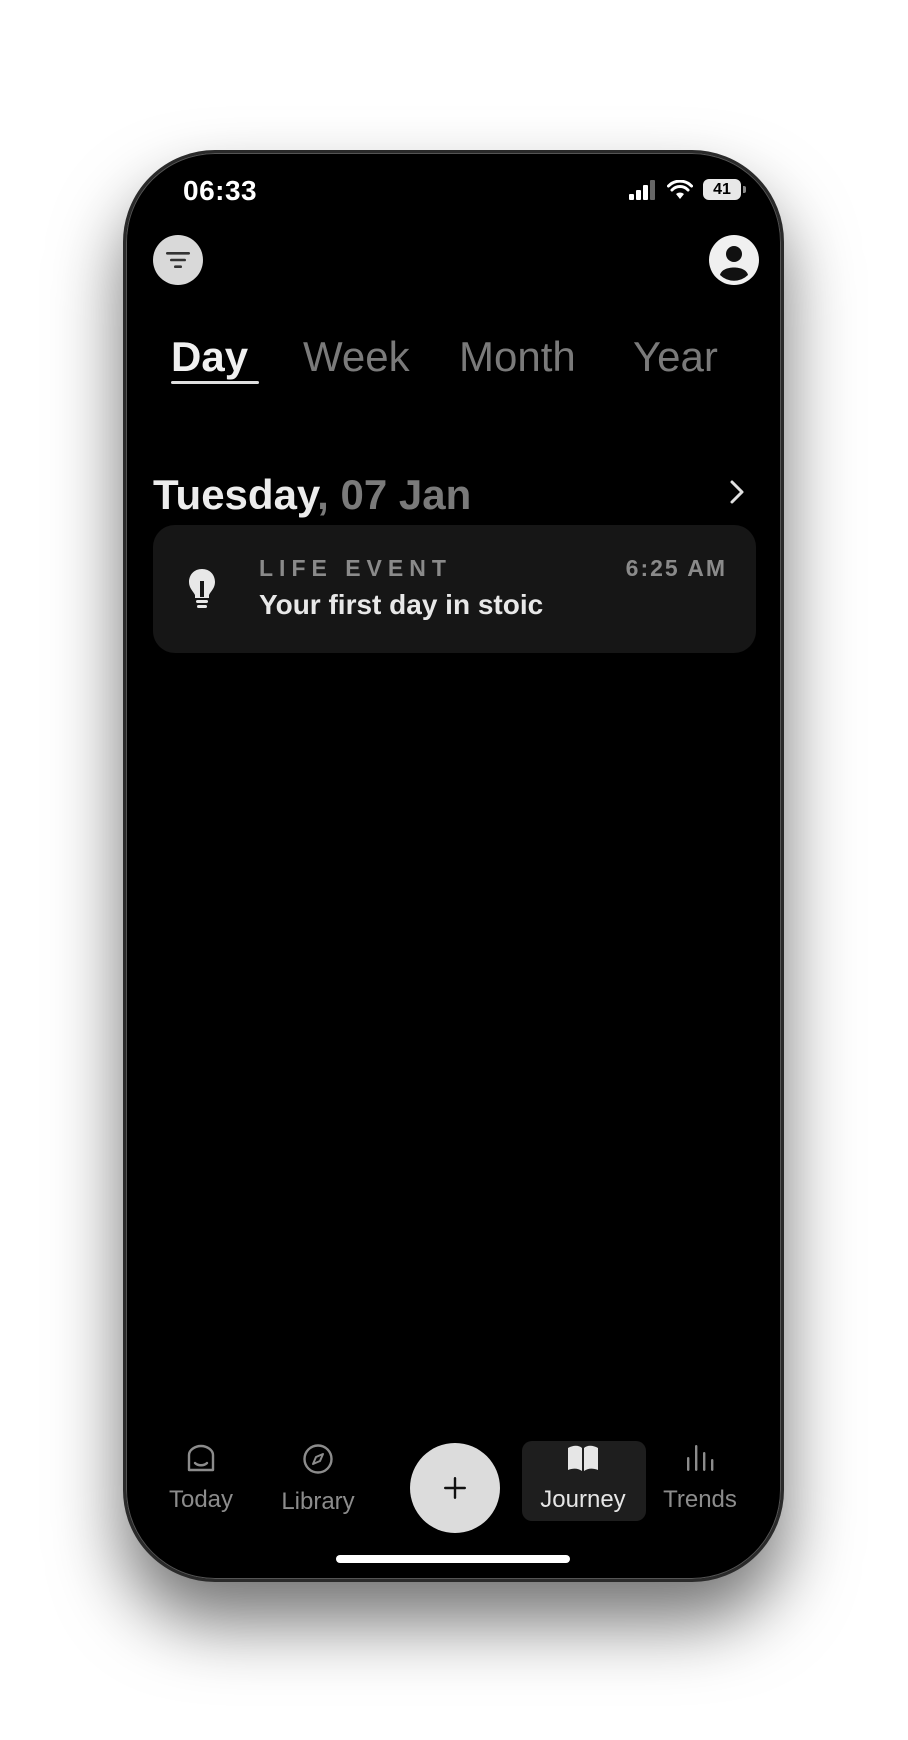 The height and width of the screenshot is (1740, 908). I want to click on nav-today: Today, so click(201, 1478).